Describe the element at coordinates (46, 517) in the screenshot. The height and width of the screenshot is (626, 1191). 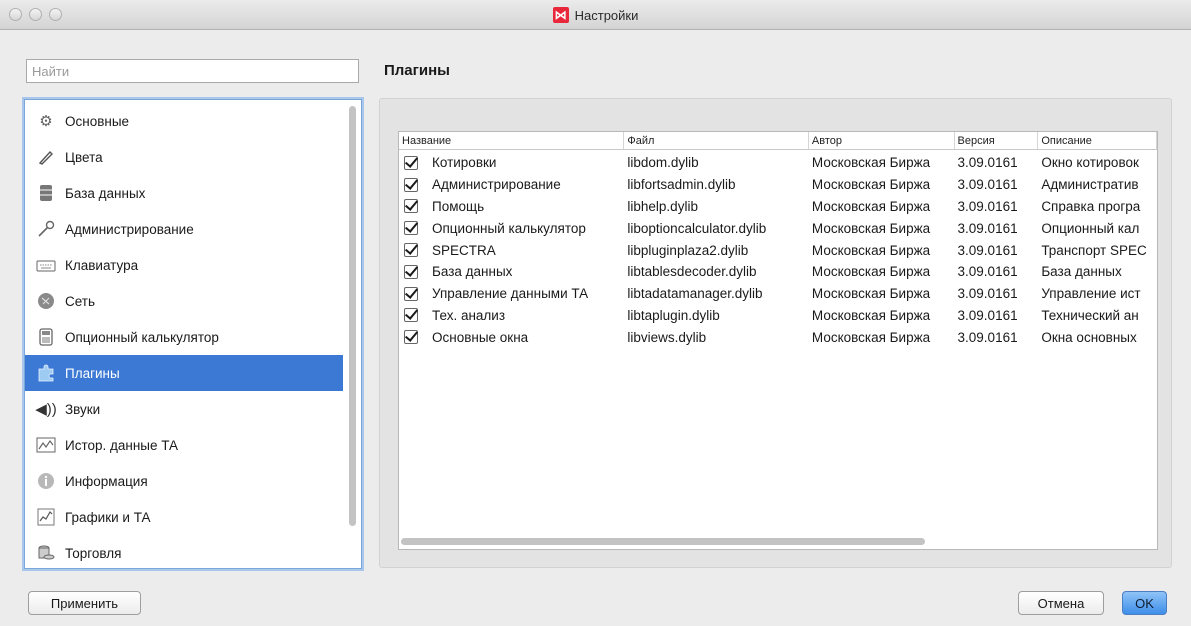
I see `line-chart-icon` at that location.